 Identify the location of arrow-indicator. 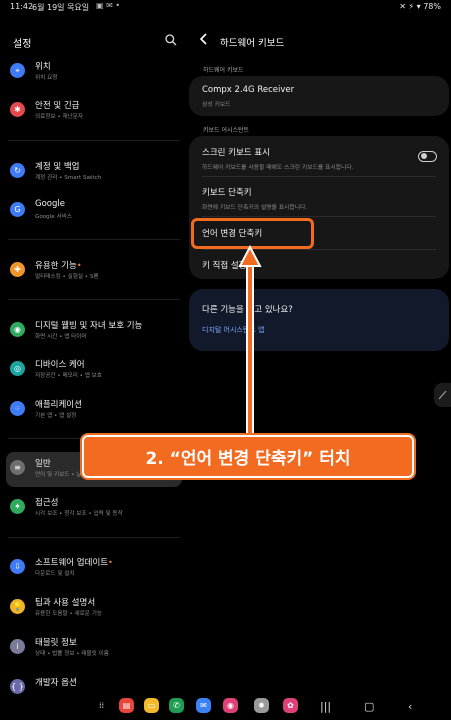
(250, 339).